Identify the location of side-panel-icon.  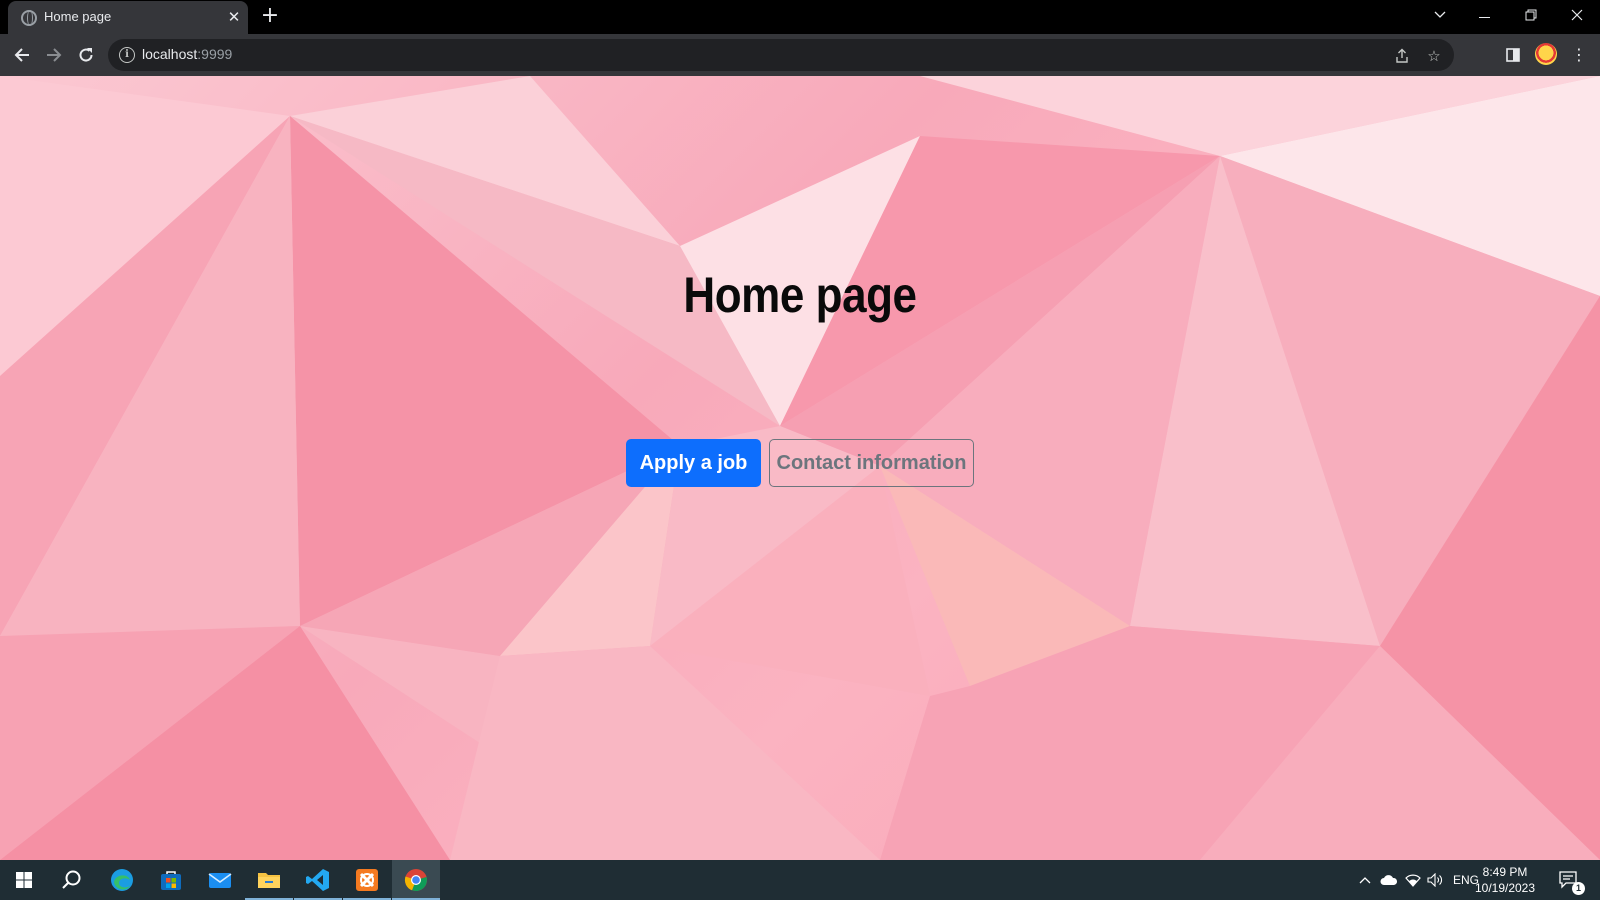
(1513, 55).